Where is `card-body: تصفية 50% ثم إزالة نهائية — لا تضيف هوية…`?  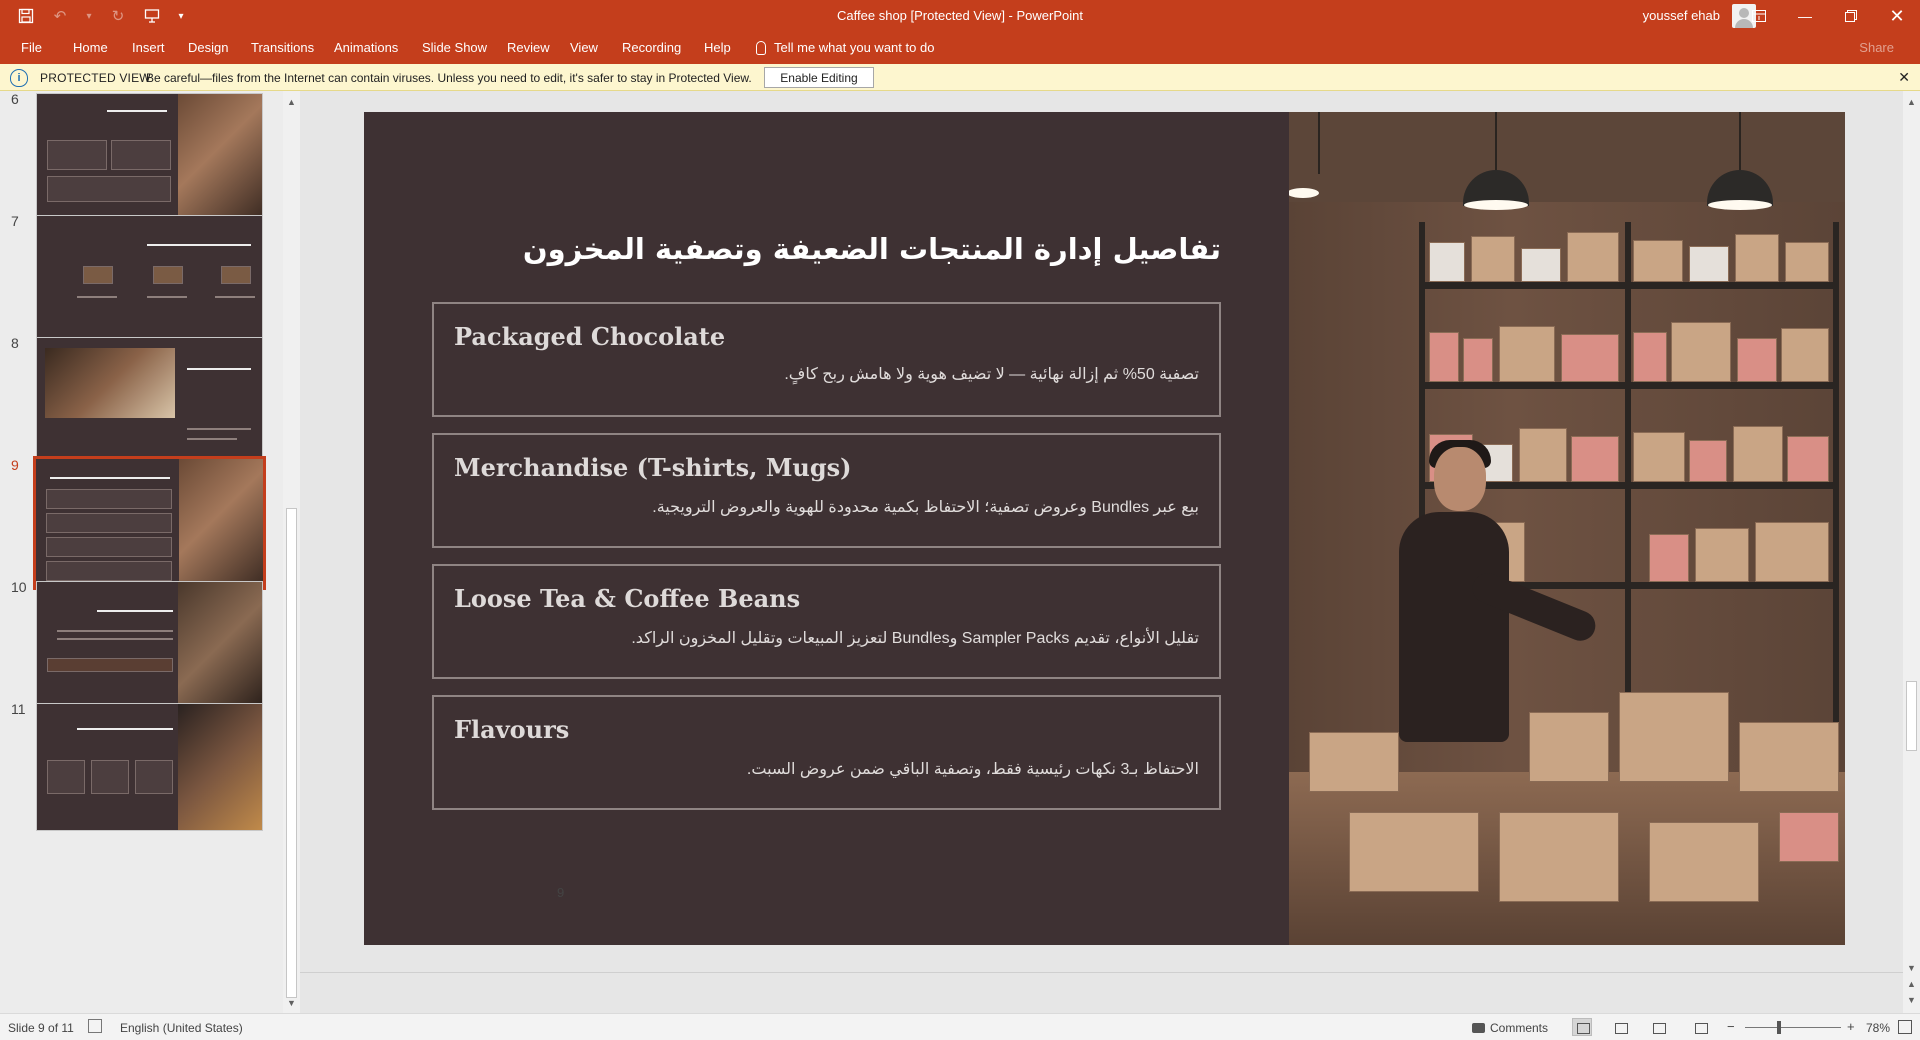 card-body: تصفية 50% ثم إزالة نهائية — لا تضيف هوية… is located at coordinates (991, 374).